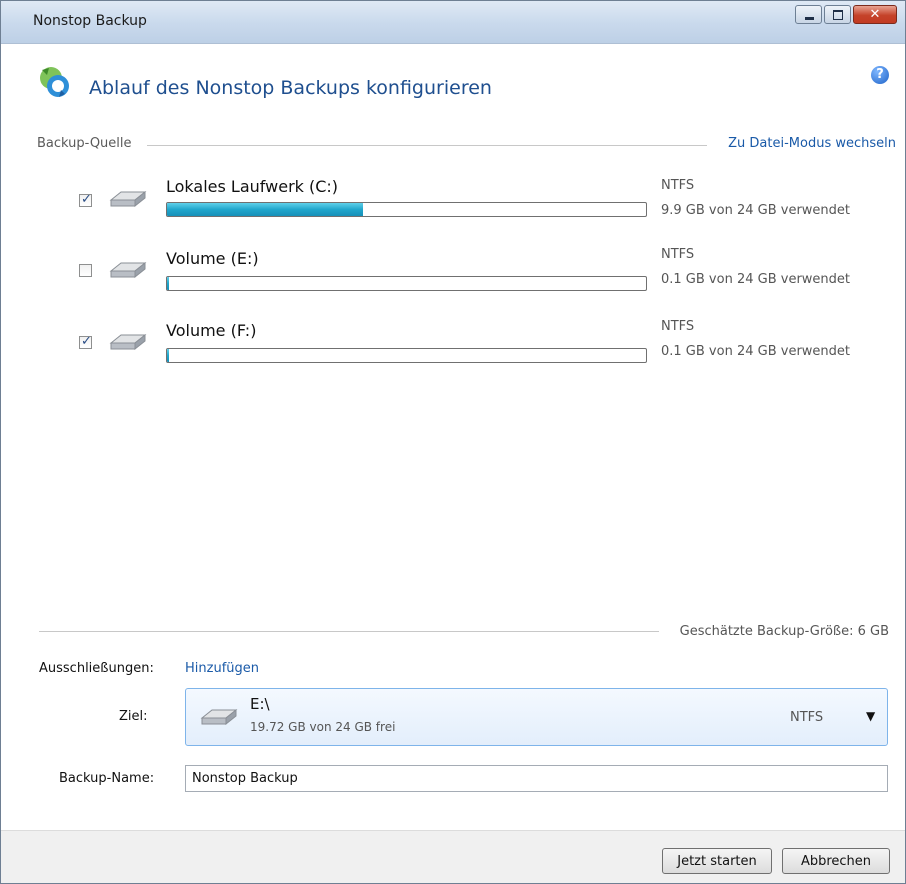 This screenshot has height=884, width=906. Describe the element at coordinates (756, 210) in the screenshot. I see `usage-text: 9.9 GB von 24 GB verwendet` at that location.